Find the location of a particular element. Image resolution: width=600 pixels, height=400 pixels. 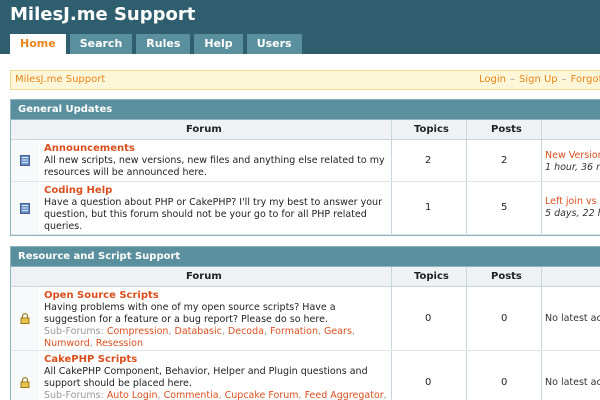

last-post-time: 1 hour, 36 m is located at coordinates (572, 167).